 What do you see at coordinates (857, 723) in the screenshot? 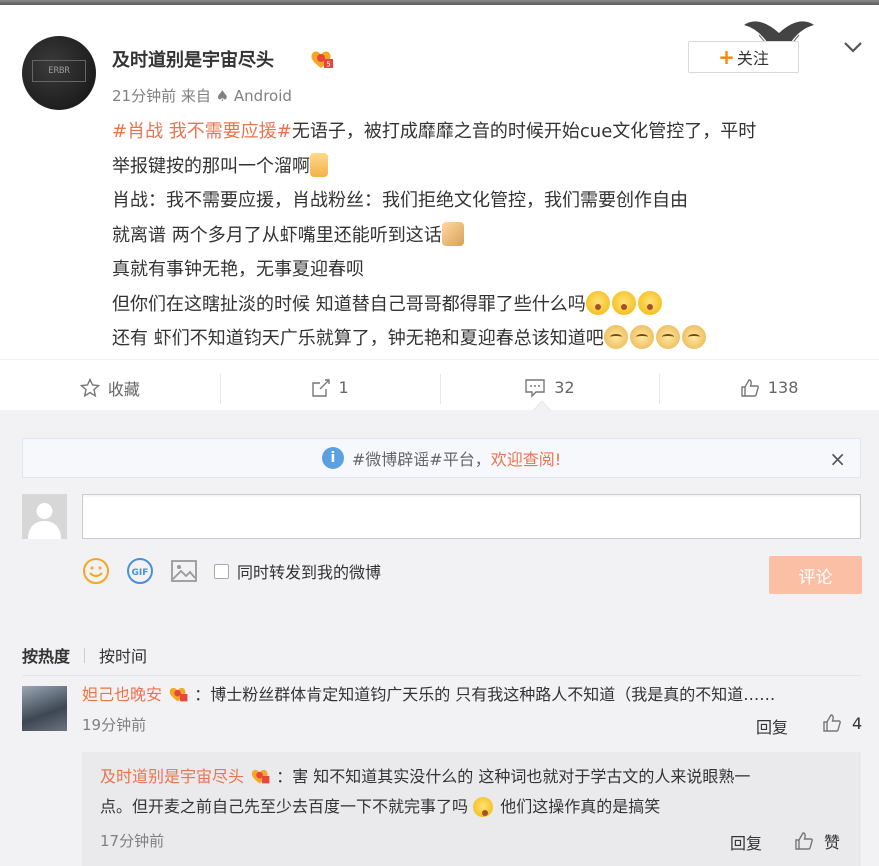
I see `comment-like-count: 4` at bounding box center [857, 723].